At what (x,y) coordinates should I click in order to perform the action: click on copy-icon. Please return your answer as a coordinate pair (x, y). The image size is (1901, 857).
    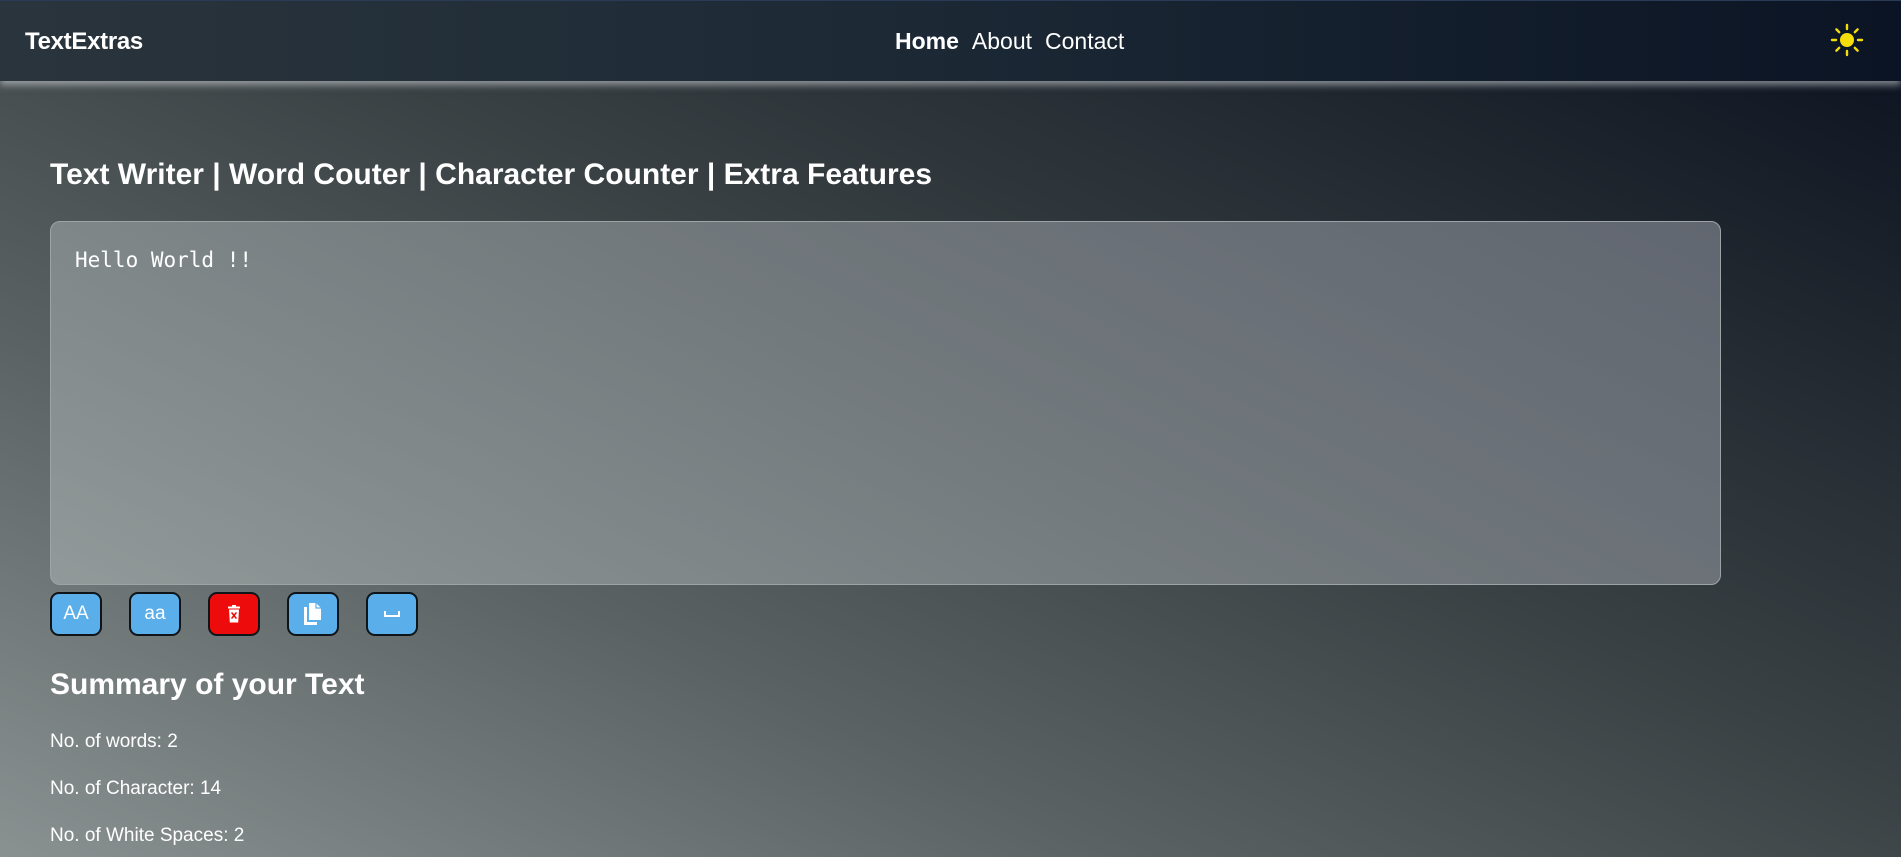
    Looking at the image, I should click on (312, 614).